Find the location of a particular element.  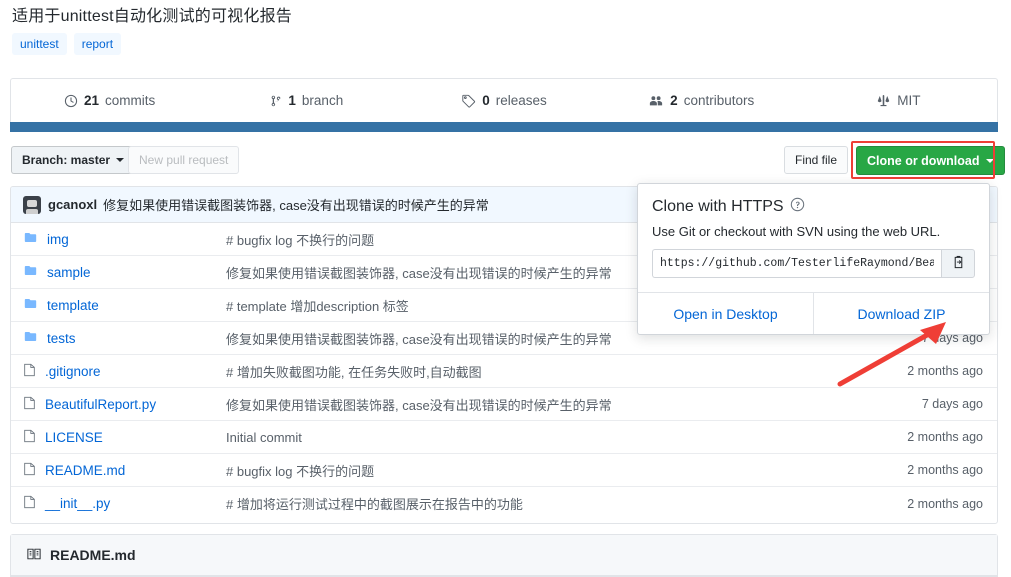

file-name-cell: tests is located at coordinates (118, 338).